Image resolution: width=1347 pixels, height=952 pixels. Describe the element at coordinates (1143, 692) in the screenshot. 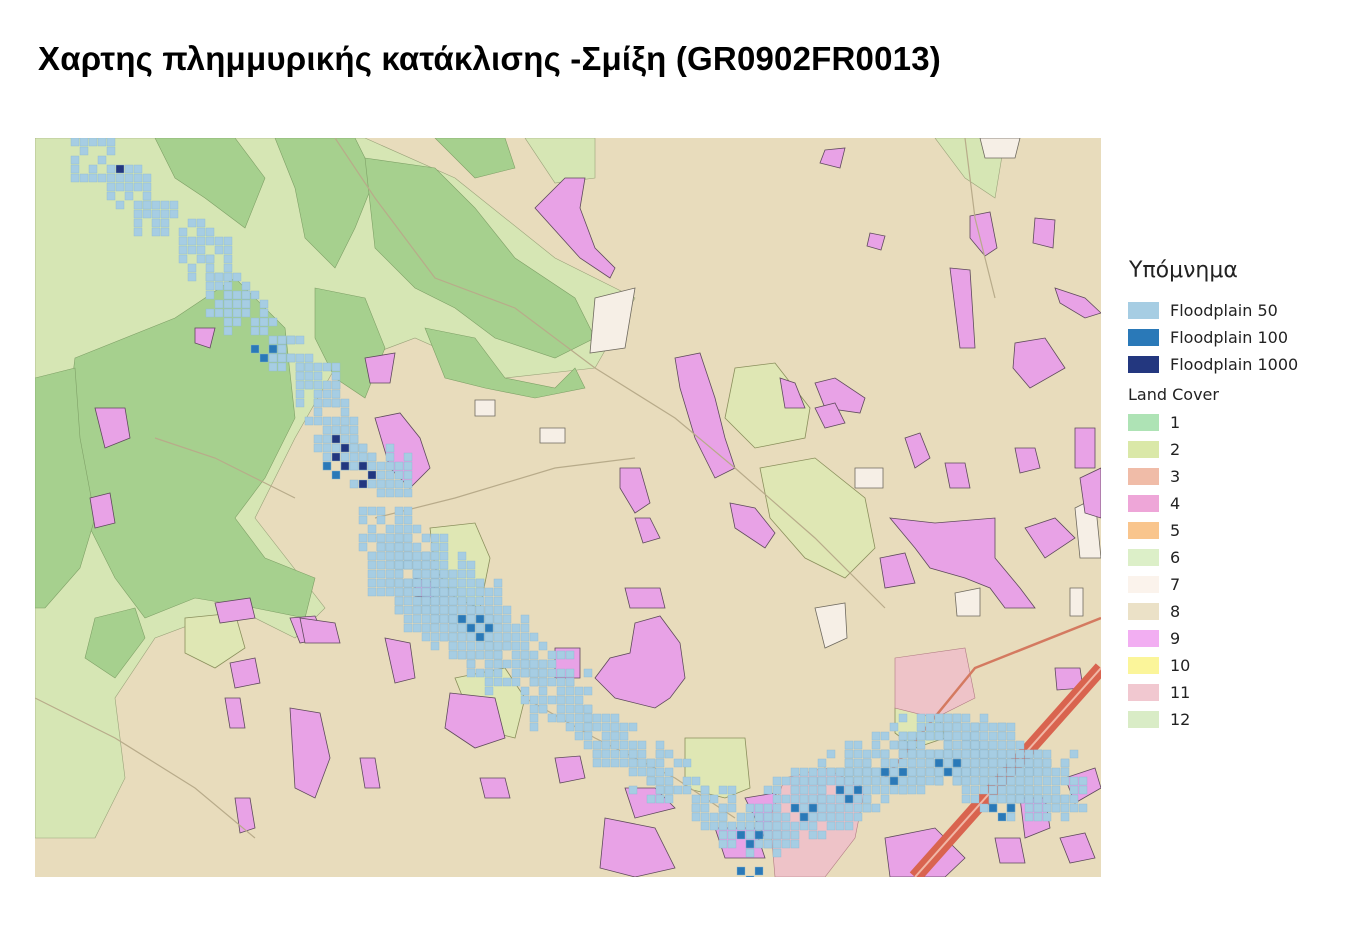

I see `landcover-legend-swatch` at that location.